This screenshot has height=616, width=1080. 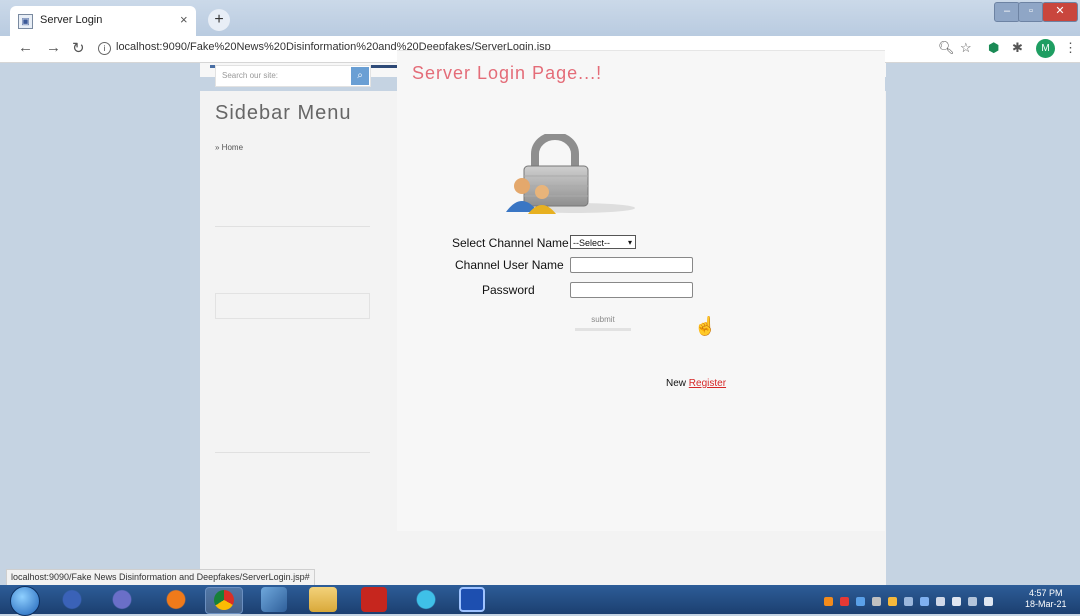 What do you see at coordinates (676, 383) in the screenshot?
I see `register-prefix: New` at bounding box center [676, 383].